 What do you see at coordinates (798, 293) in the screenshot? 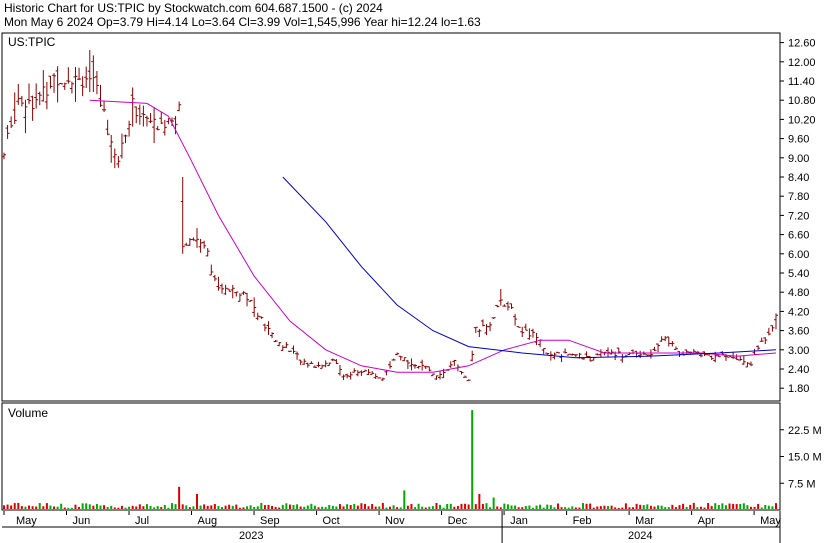
I see `price-tick-label: 4.80` at bounding box center [798, 293].